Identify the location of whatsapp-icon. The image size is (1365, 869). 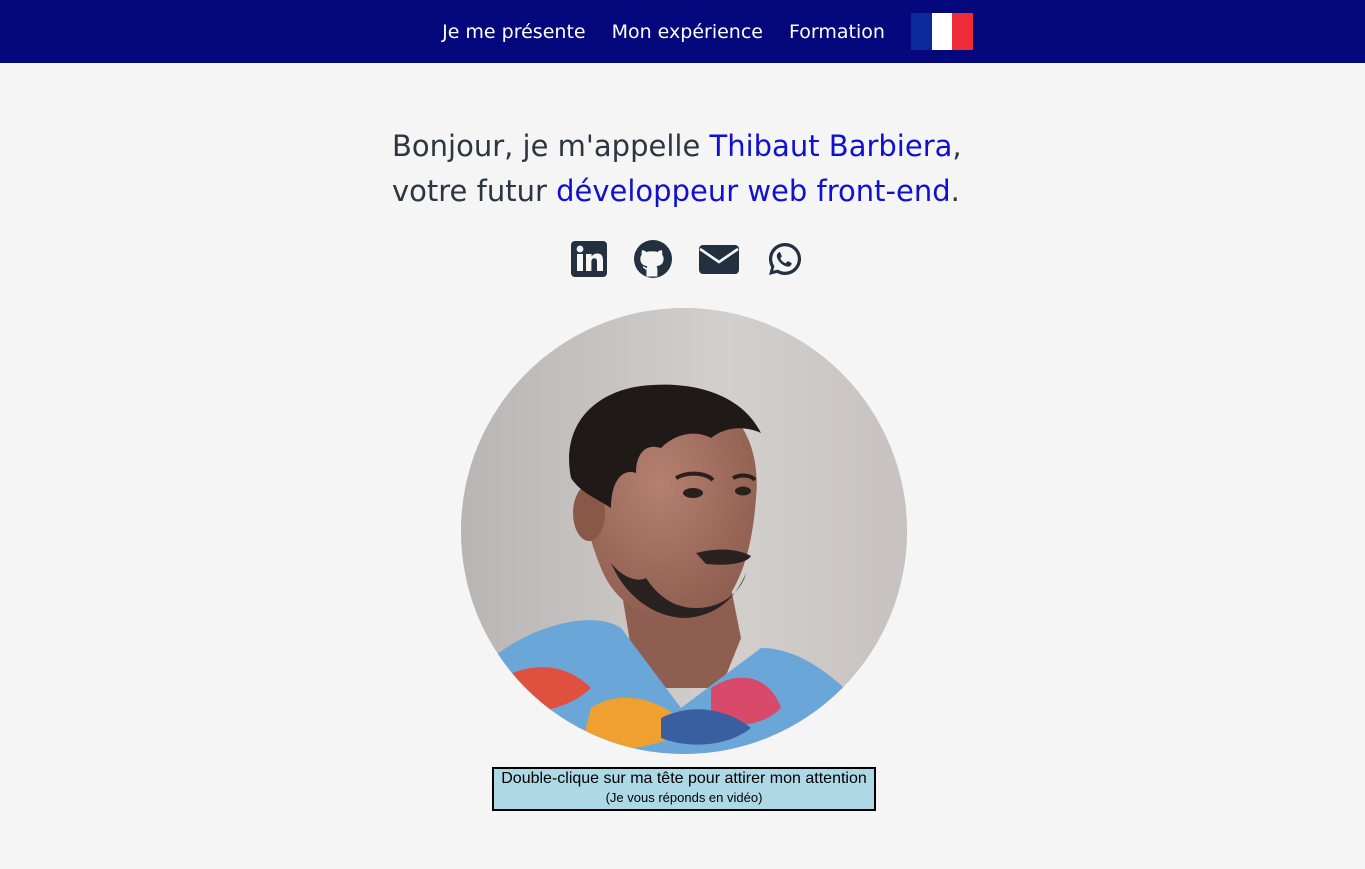
(785, 259).